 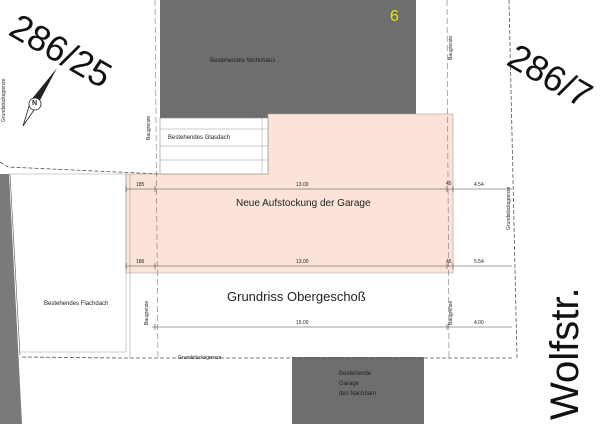 What do you see at coordinates (451, 47) in the screenshot?
I see `building-line-label-top-right: Baugrenze` at bounding box center [451, 47].